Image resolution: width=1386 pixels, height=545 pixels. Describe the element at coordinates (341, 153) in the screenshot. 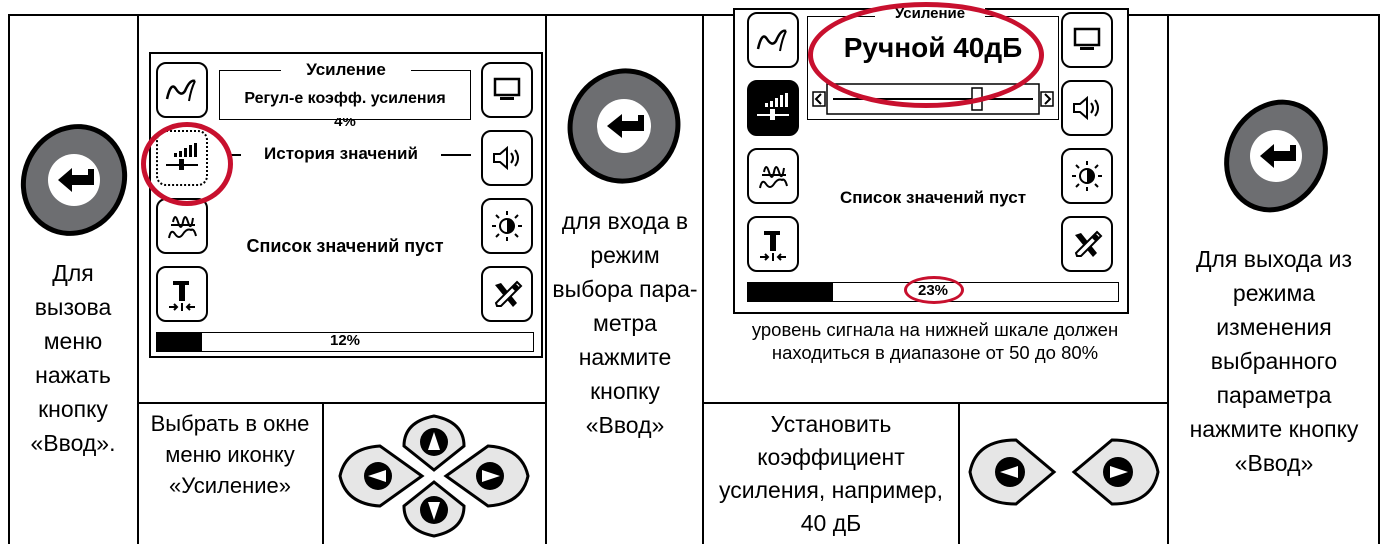

I see `history-section-title: История значений` at that location.